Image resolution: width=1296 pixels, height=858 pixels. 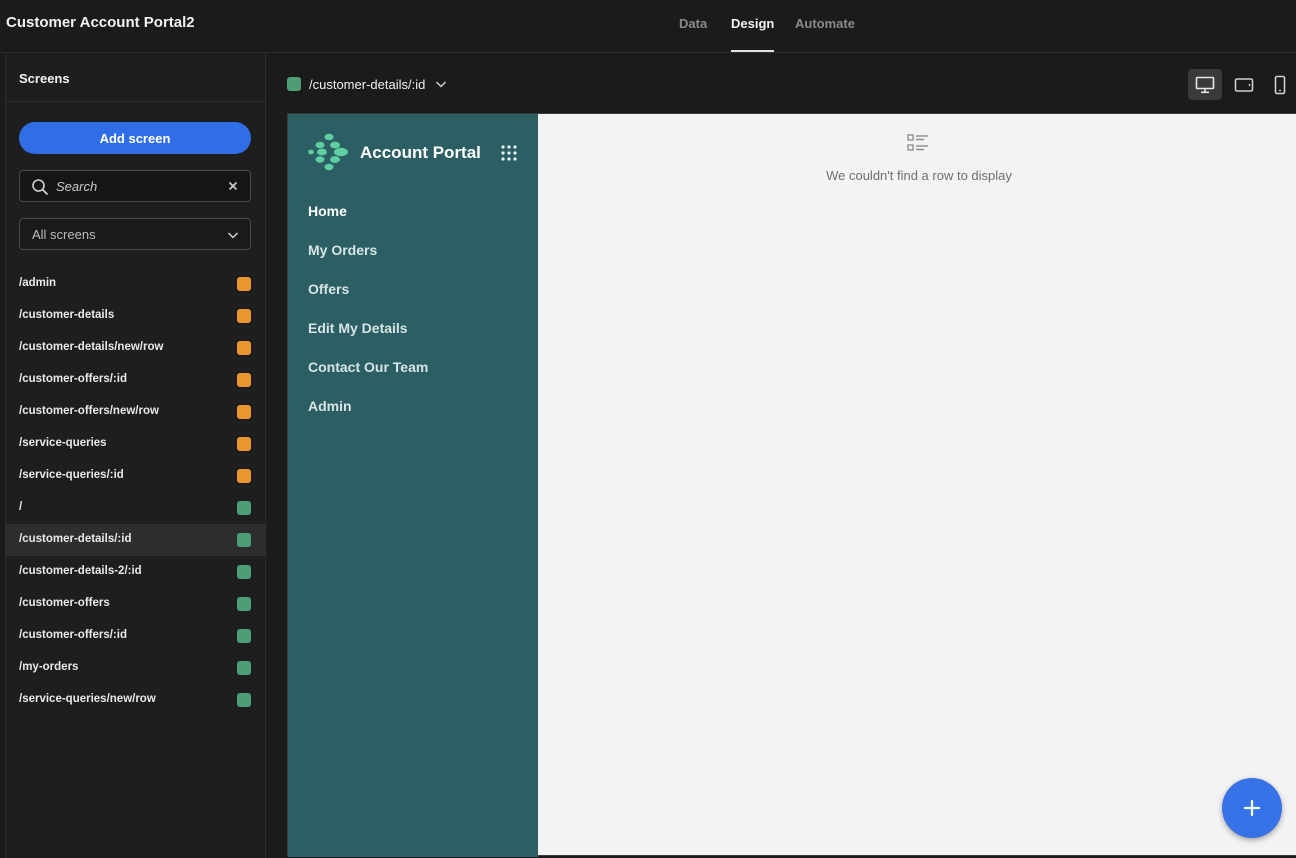 I want to click on screen-path: /customer-details/:id, so click(x=75, y=539).